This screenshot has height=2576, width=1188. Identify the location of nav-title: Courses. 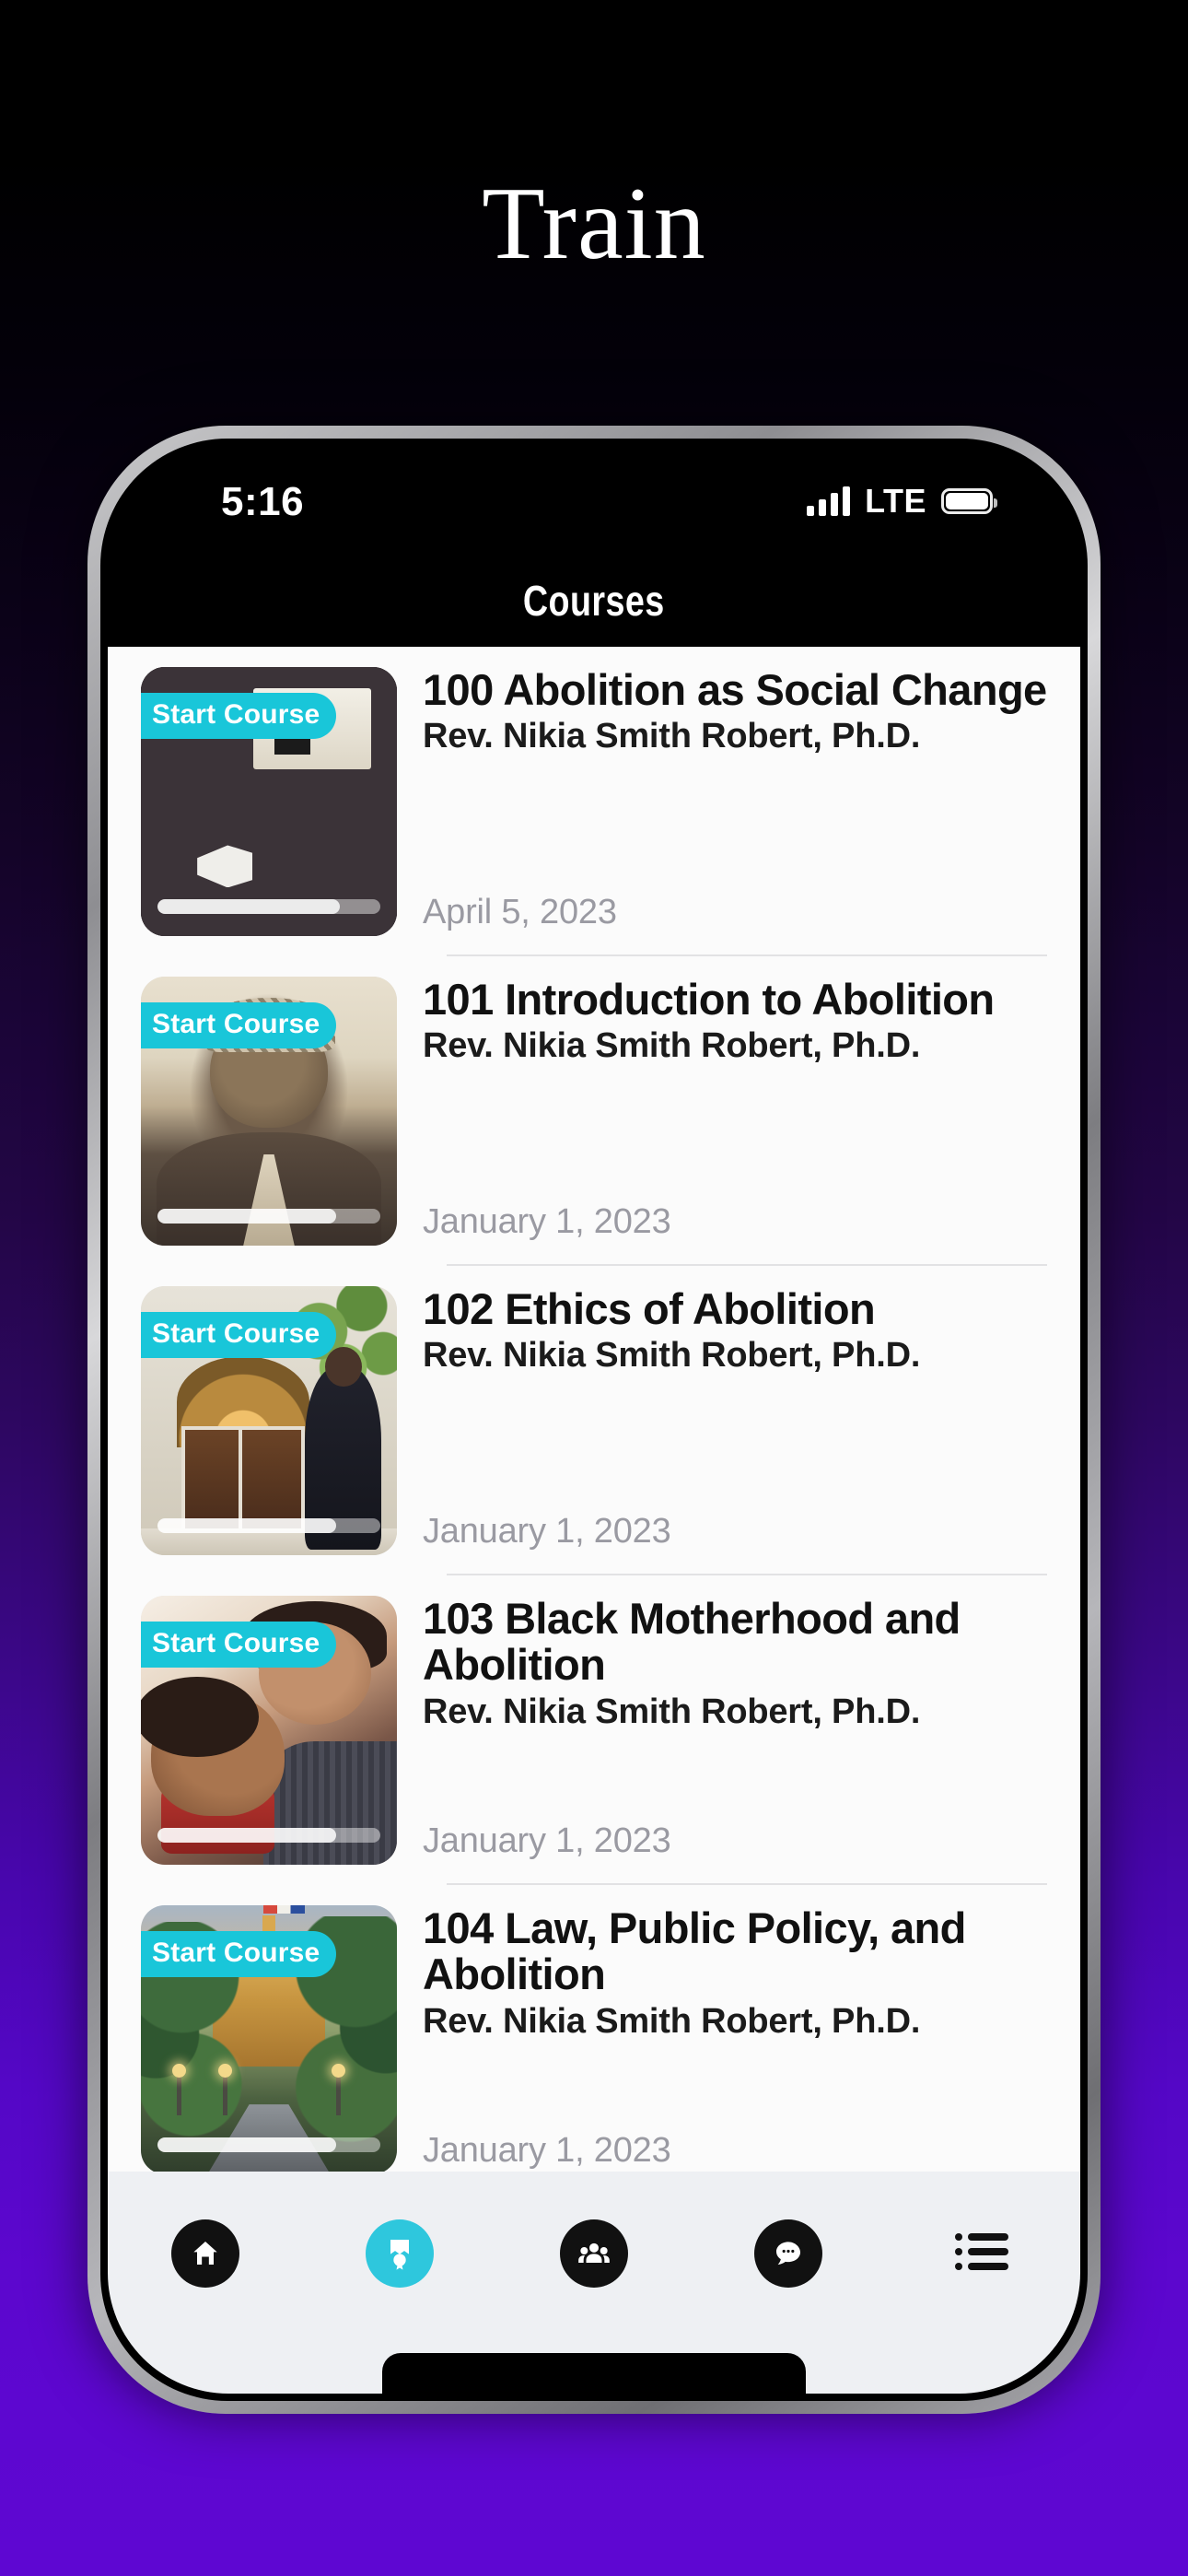
(594, 601).